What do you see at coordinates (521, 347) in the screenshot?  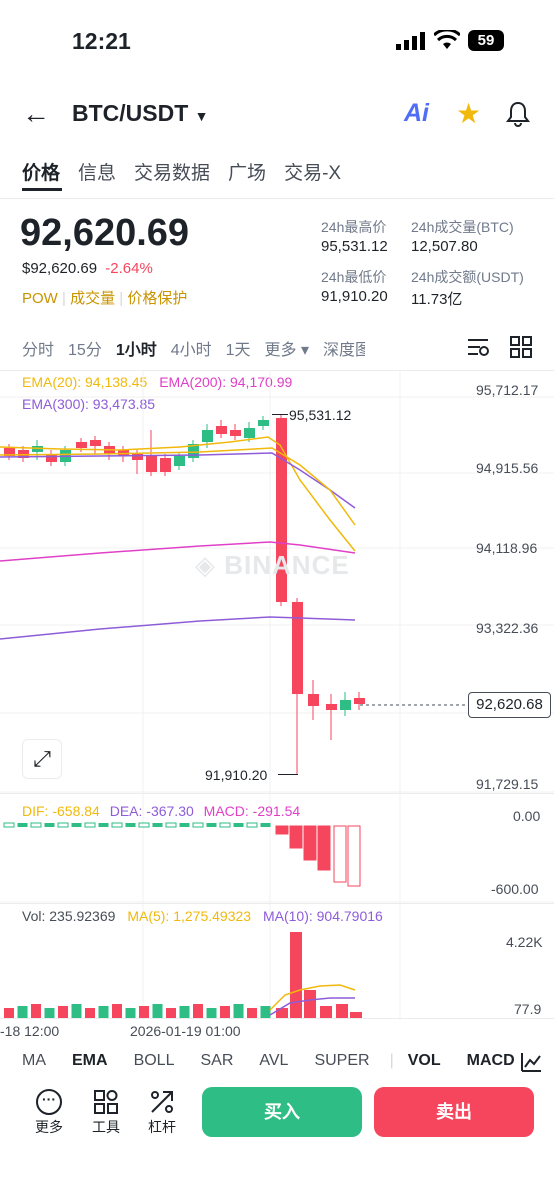 I see `grid-layout-icon` at bounding box center [521, 347].